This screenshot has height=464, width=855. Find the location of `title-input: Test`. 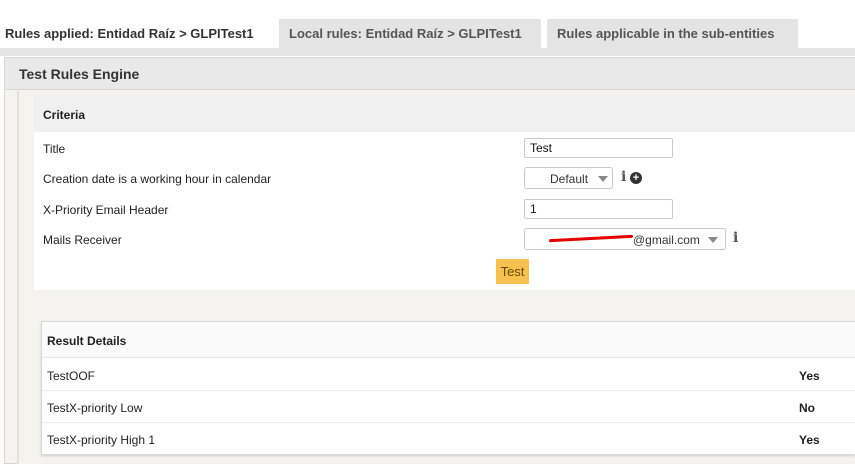

title-input: Test is located at coordinates (598, 148).